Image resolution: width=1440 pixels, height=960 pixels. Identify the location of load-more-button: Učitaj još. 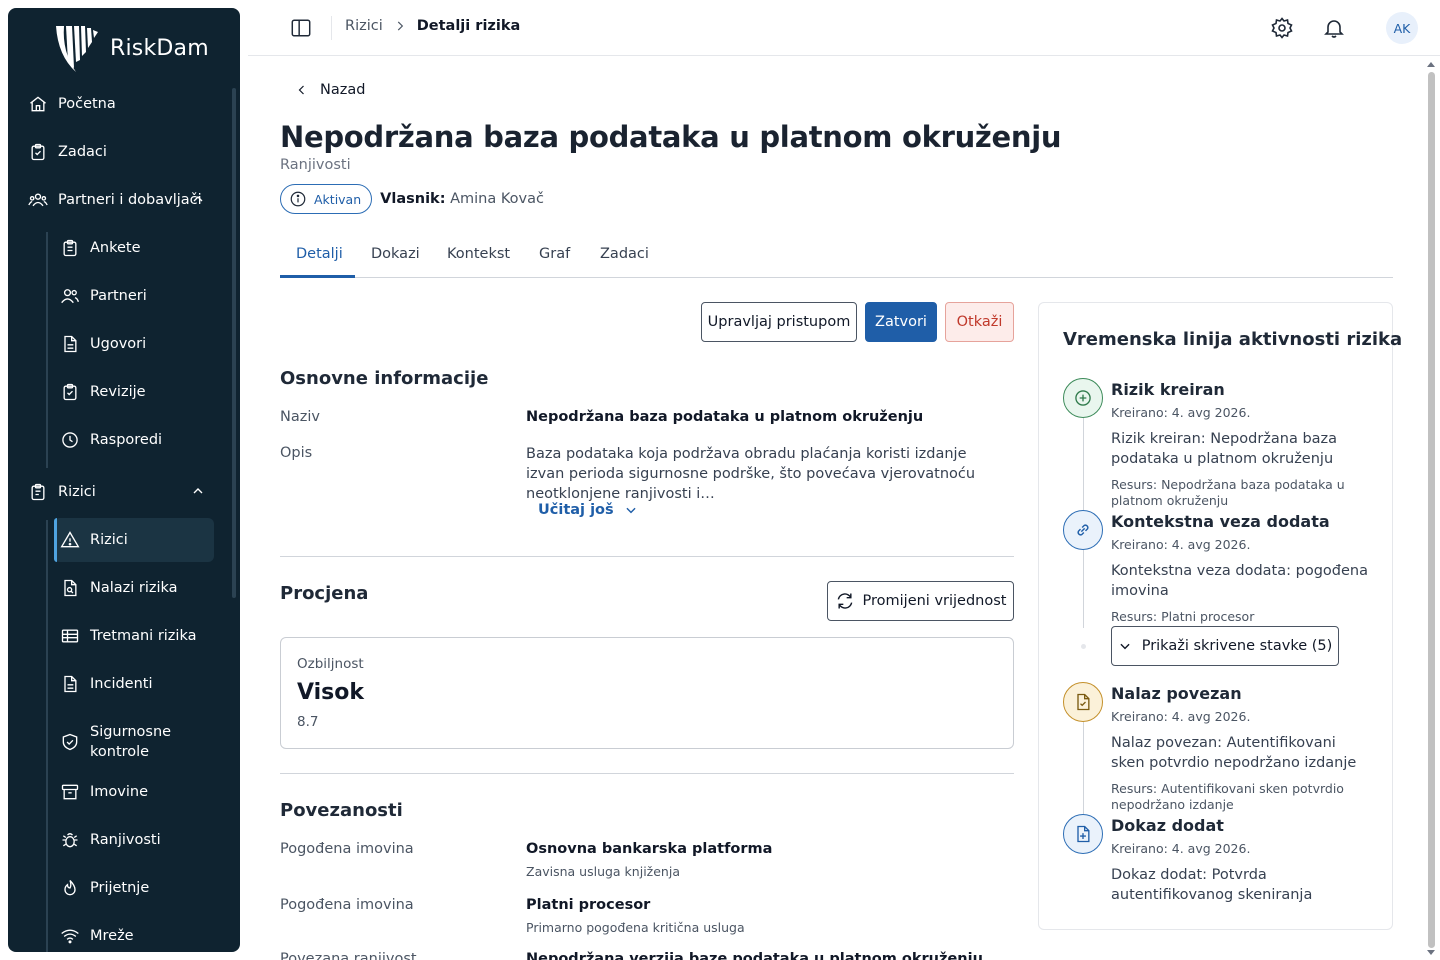
(588, 510).